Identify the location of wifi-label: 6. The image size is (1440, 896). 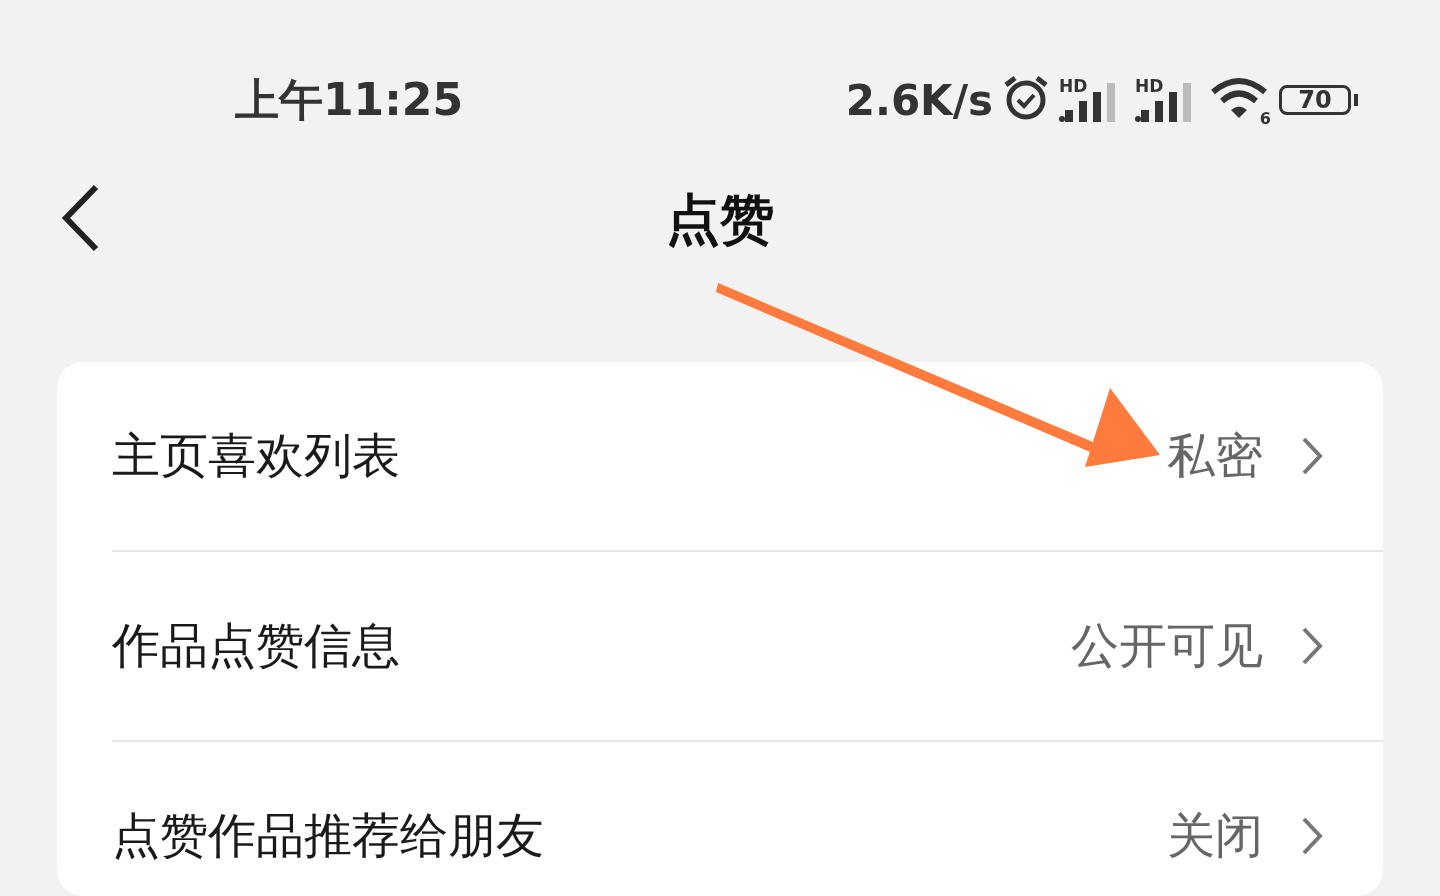
(1265, 118).